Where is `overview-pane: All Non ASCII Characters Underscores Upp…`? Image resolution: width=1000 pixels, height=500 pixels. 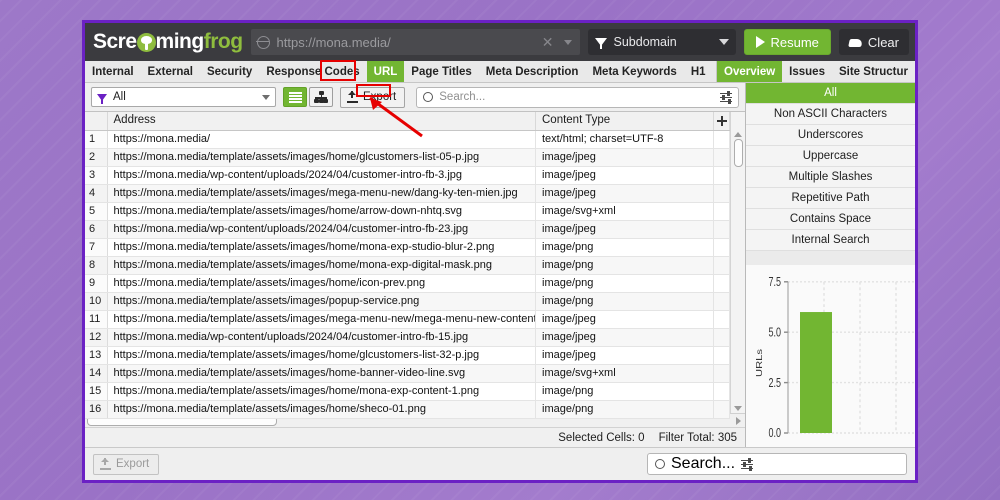 overview-pane: All Non ASCII Characters Underscores Upp… is located at coordinates (830, 265).